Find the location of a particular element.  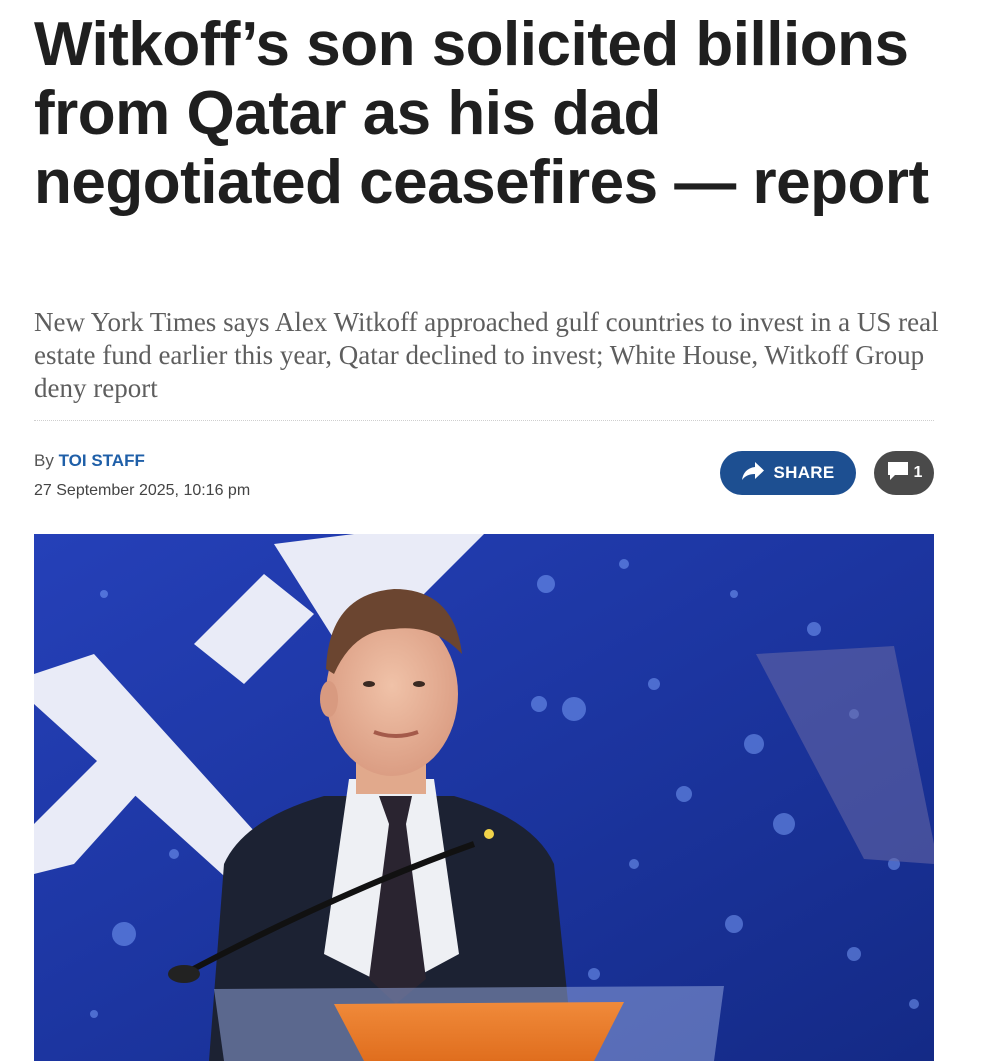

divider is located at coordinates (484, 420).